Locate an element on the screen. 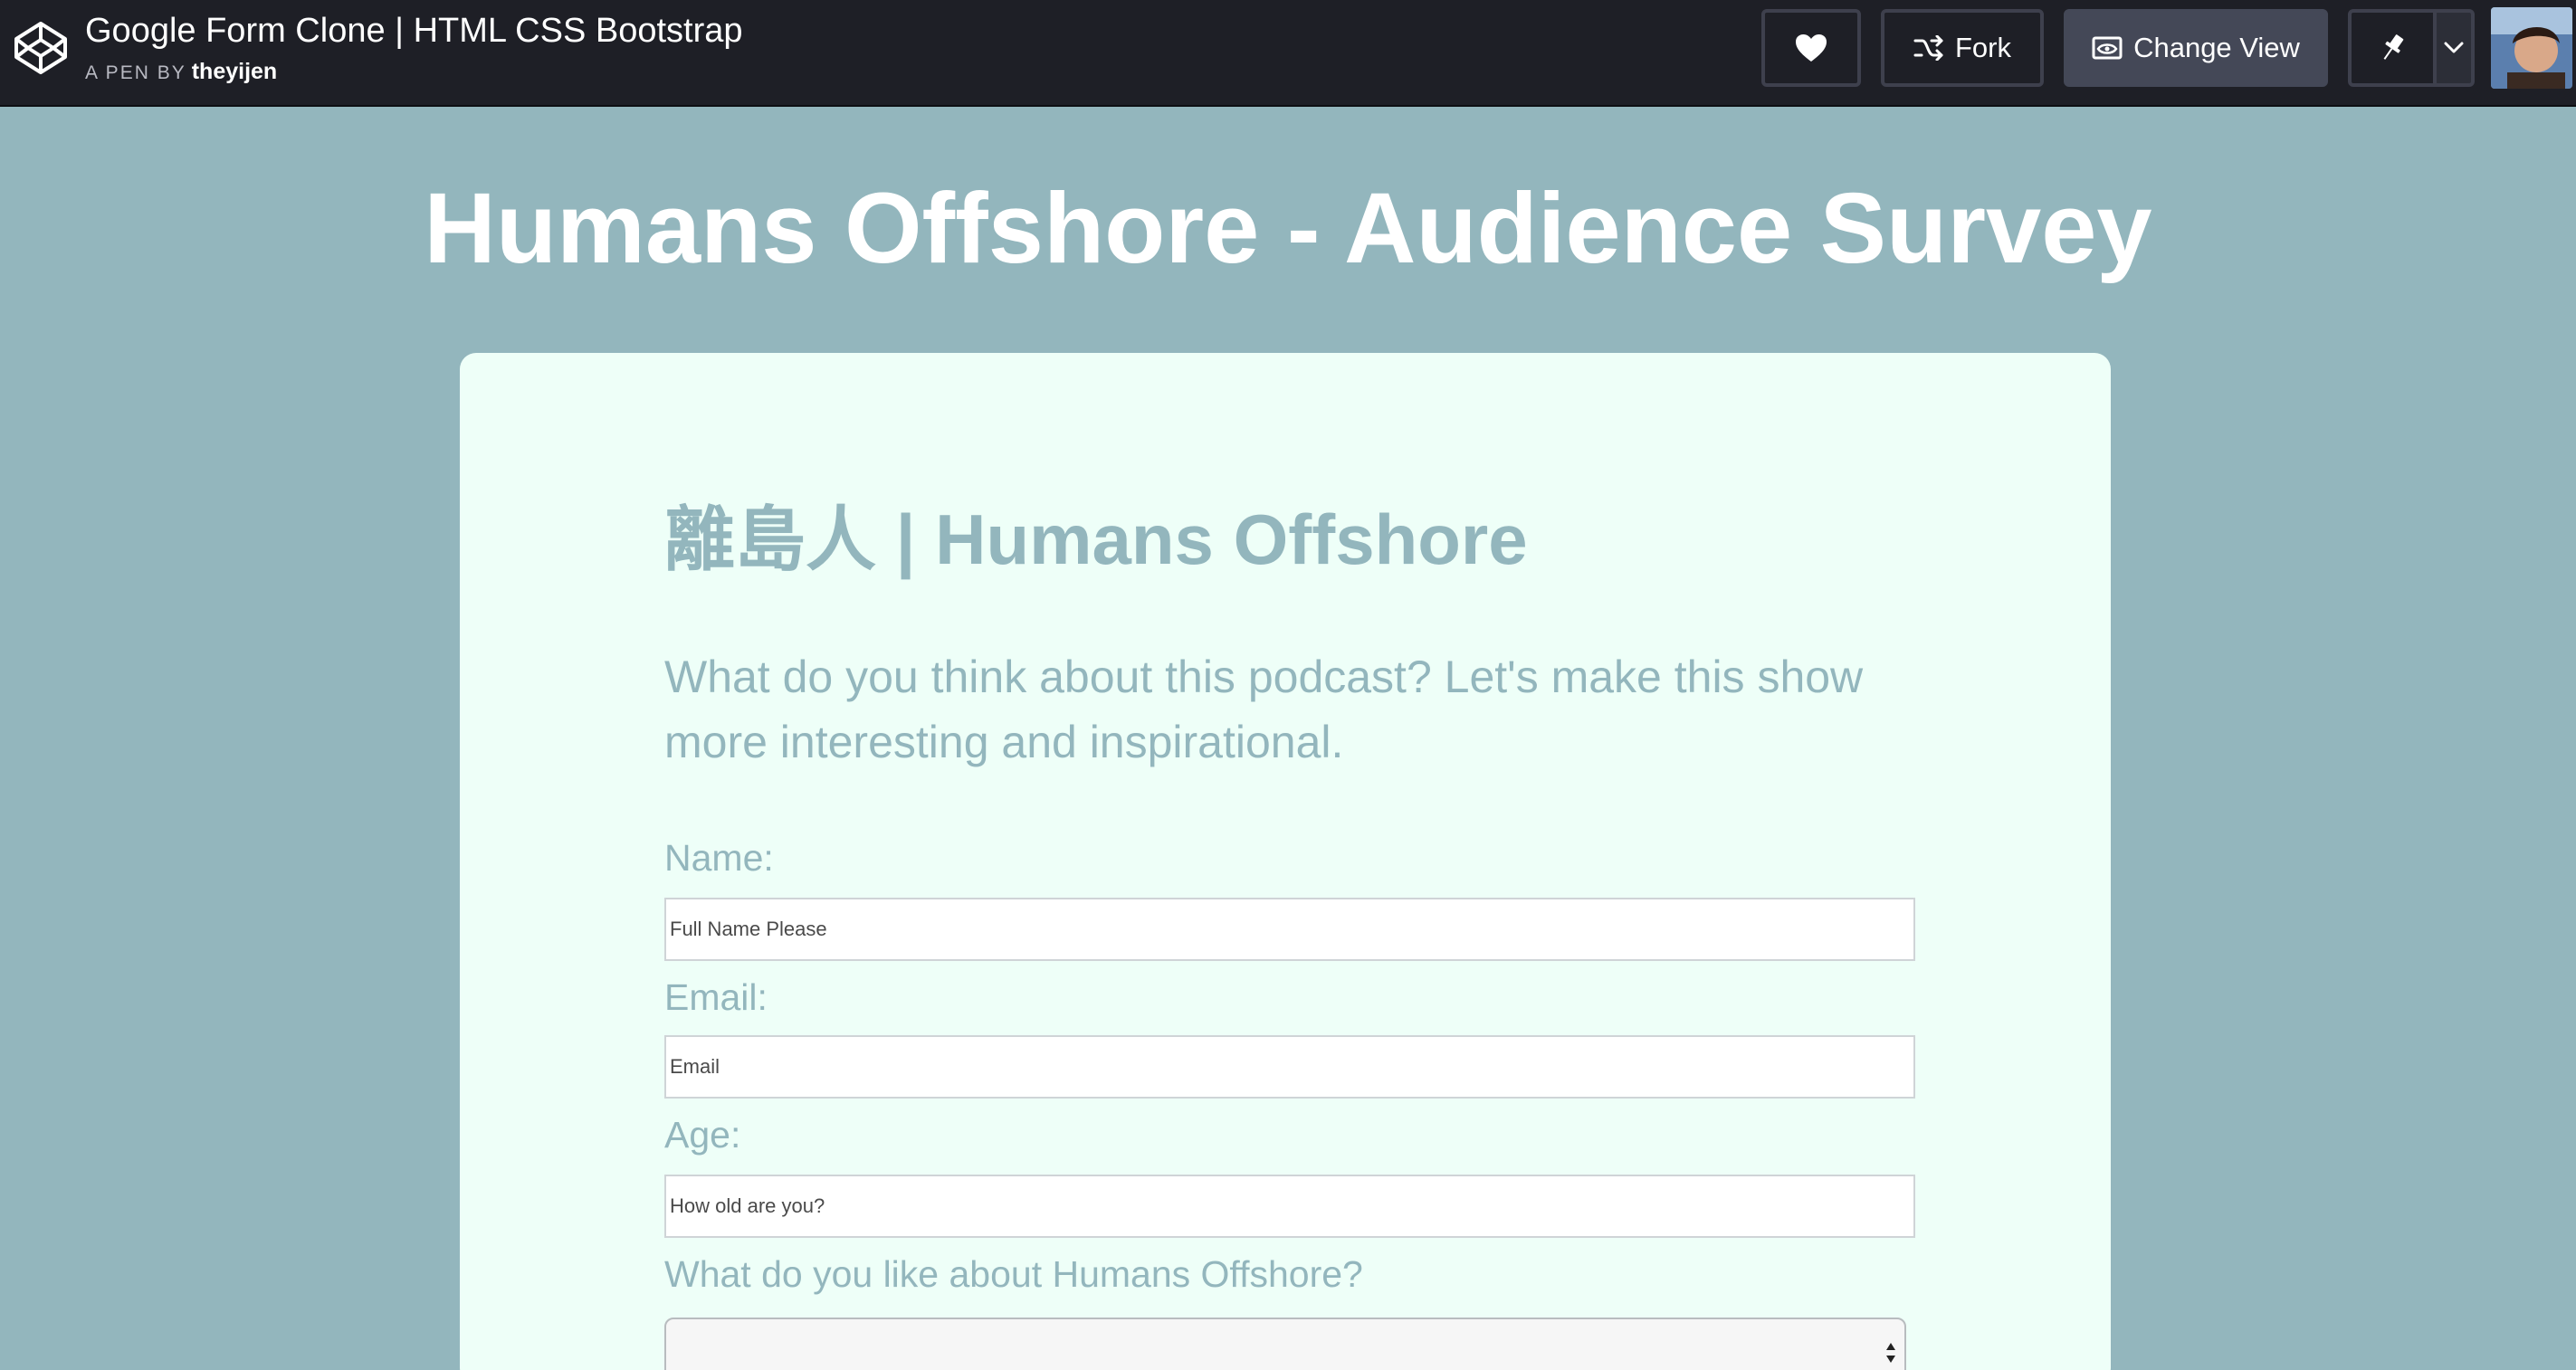 This screenshot has height=1370, width=2576. change-view-button: Change View is located at coordinates (2196, 48).